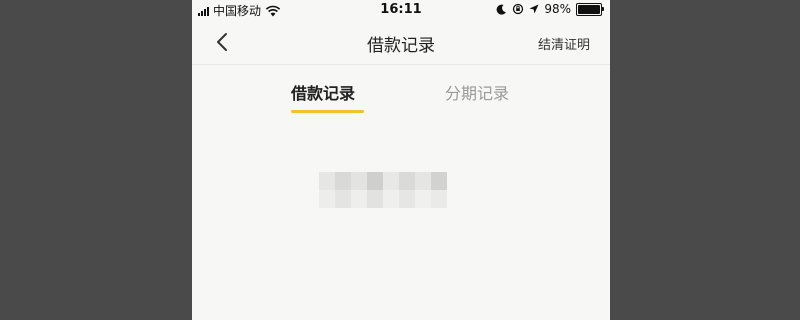  Describe the element at coordinates (401, 42) in the screenshot. I see `nav-bar: 借款记录 结清证明` at that location.